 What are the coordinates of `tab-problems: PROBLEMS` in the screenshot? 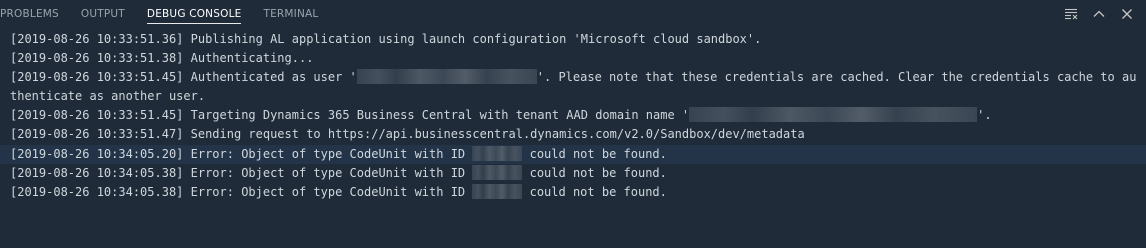 It's located at (35, 14).